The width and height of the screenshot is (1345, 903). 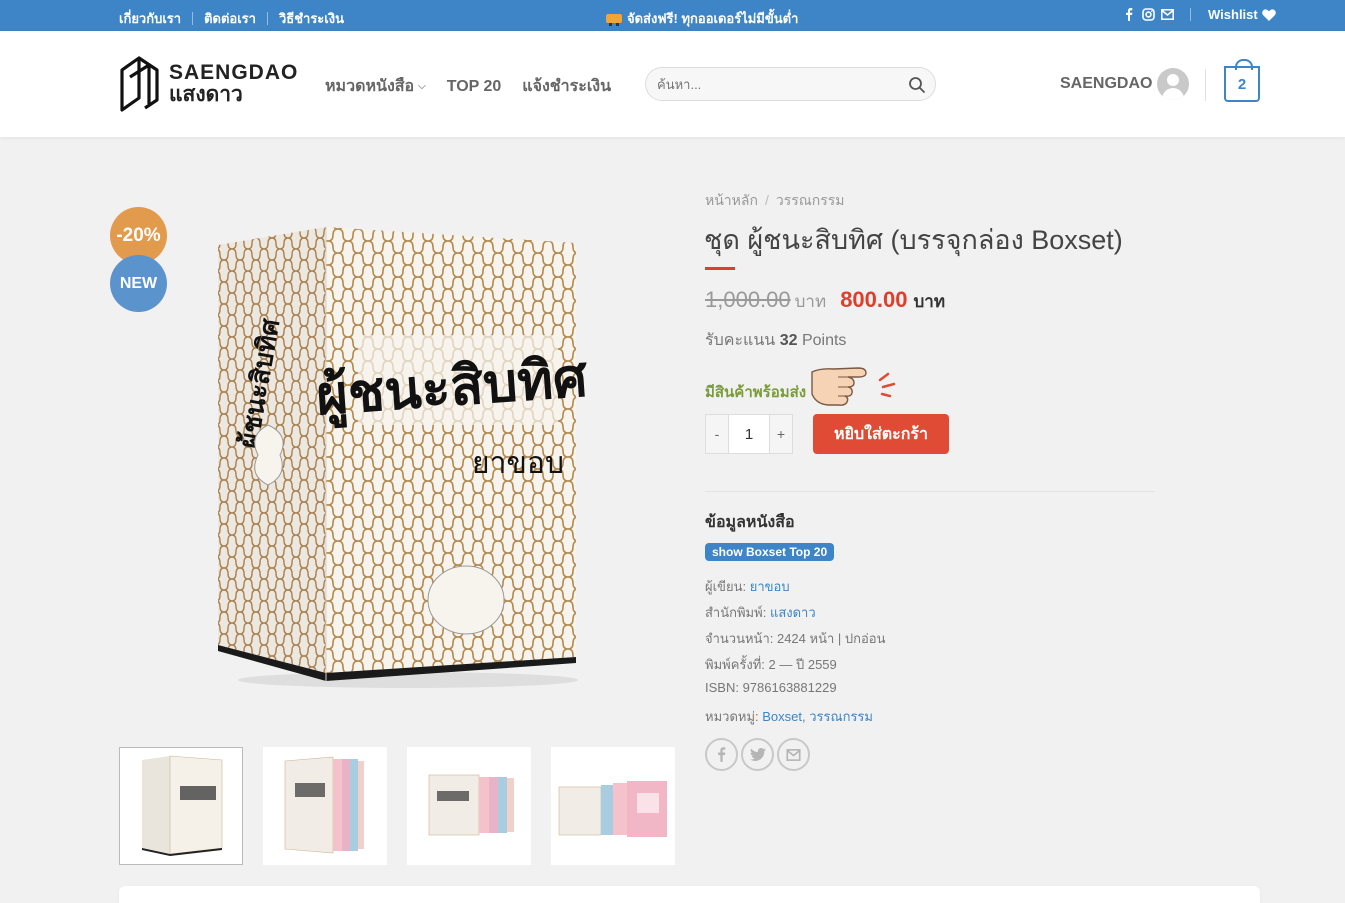 I want to click on top-links: เกี่ยวกับเรา ติดต่อเรา วิธีชำระเงิน, so click(x=231, y=18).